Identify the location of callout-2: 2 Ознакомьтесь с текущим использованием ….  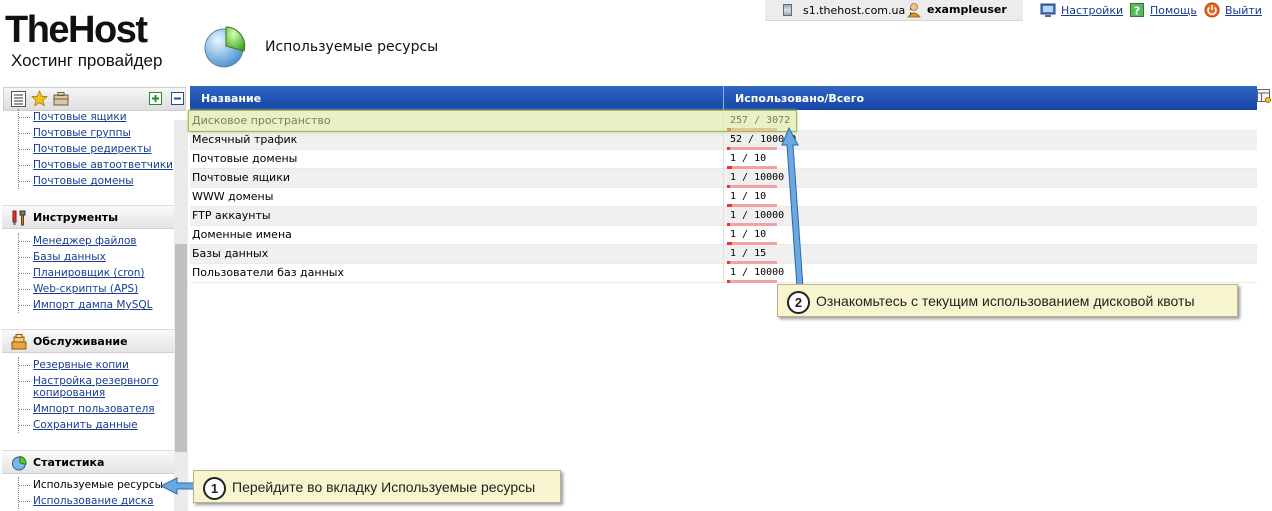
(1007, 300).